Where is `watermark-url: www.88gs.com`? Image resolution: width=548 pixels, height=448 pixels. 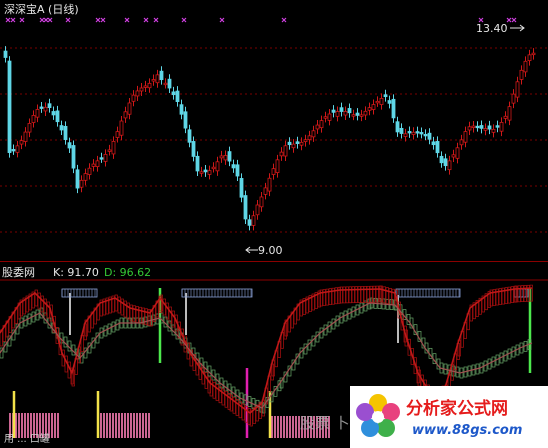 watermark-url: www.88gs.com is located at coordinates (467, 430).